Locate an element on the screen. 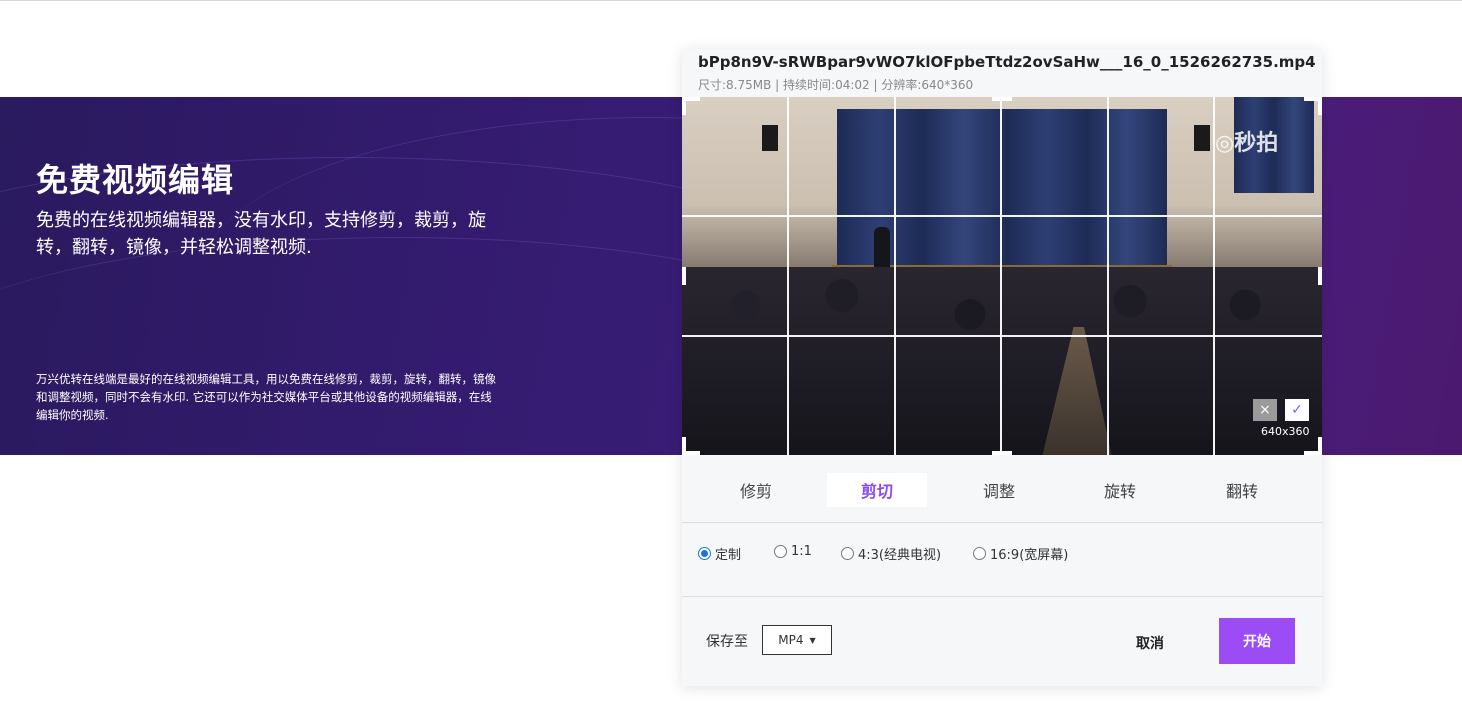 This screenshot has width=1462, height=719. audience is located at coordinates (1002, 361).